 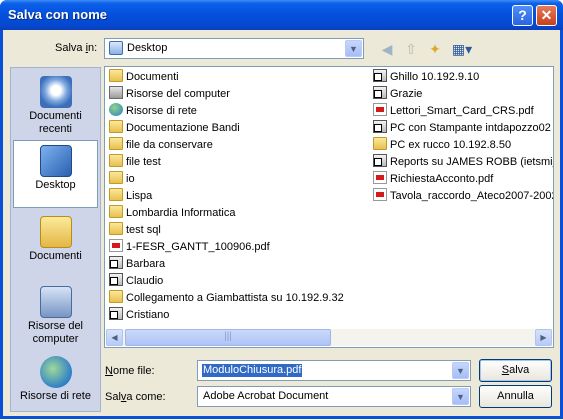 What do you see at coordinates (143, 230) in the screenshot?
I see `file-name: test sql` at bounding box center [143, 230].